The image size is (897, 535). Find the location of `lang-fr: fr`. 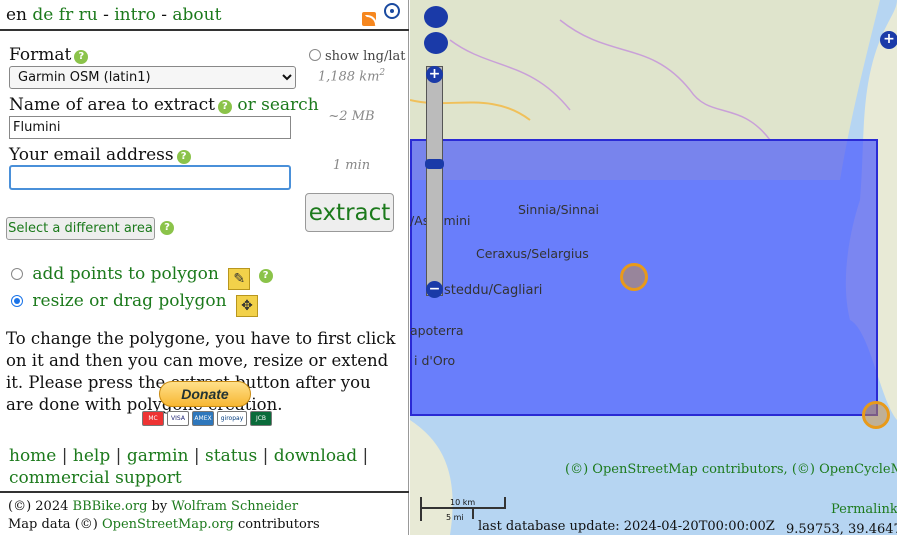

lang-fr: fr is located at coordinates (66, 15).